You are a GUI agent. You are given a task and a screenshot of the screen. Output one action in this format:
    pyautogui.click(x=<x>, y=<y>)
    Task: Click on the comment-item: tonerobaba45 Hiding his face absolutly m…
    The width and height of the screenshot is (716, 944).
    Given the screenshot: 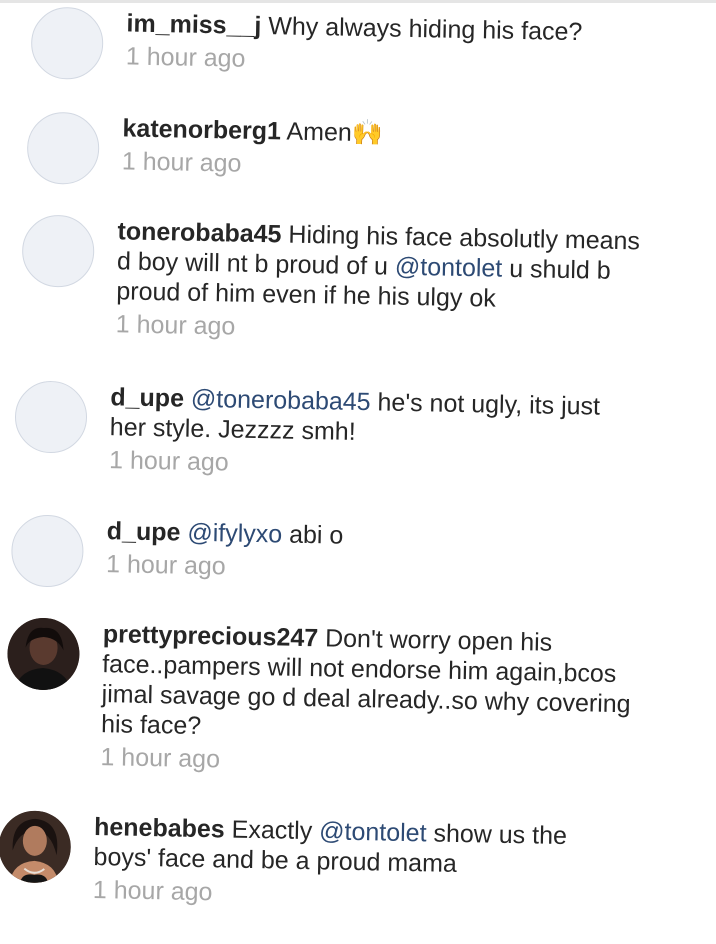 What is the action you would take?
    pyautogui.click(x=330, y=277)
    